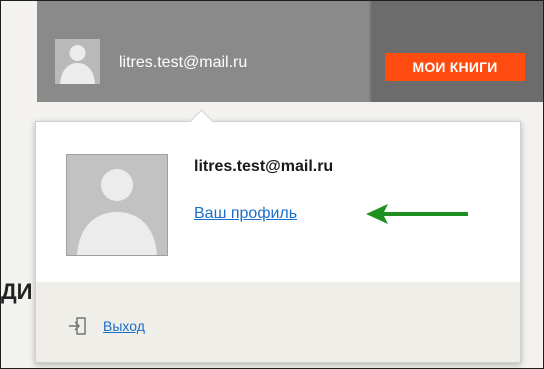 The width and height of the screenshot is (544, 369). Describe the element at coordinates (77, 61) in the screenshot. I see `header-avatar-icon` at that location.